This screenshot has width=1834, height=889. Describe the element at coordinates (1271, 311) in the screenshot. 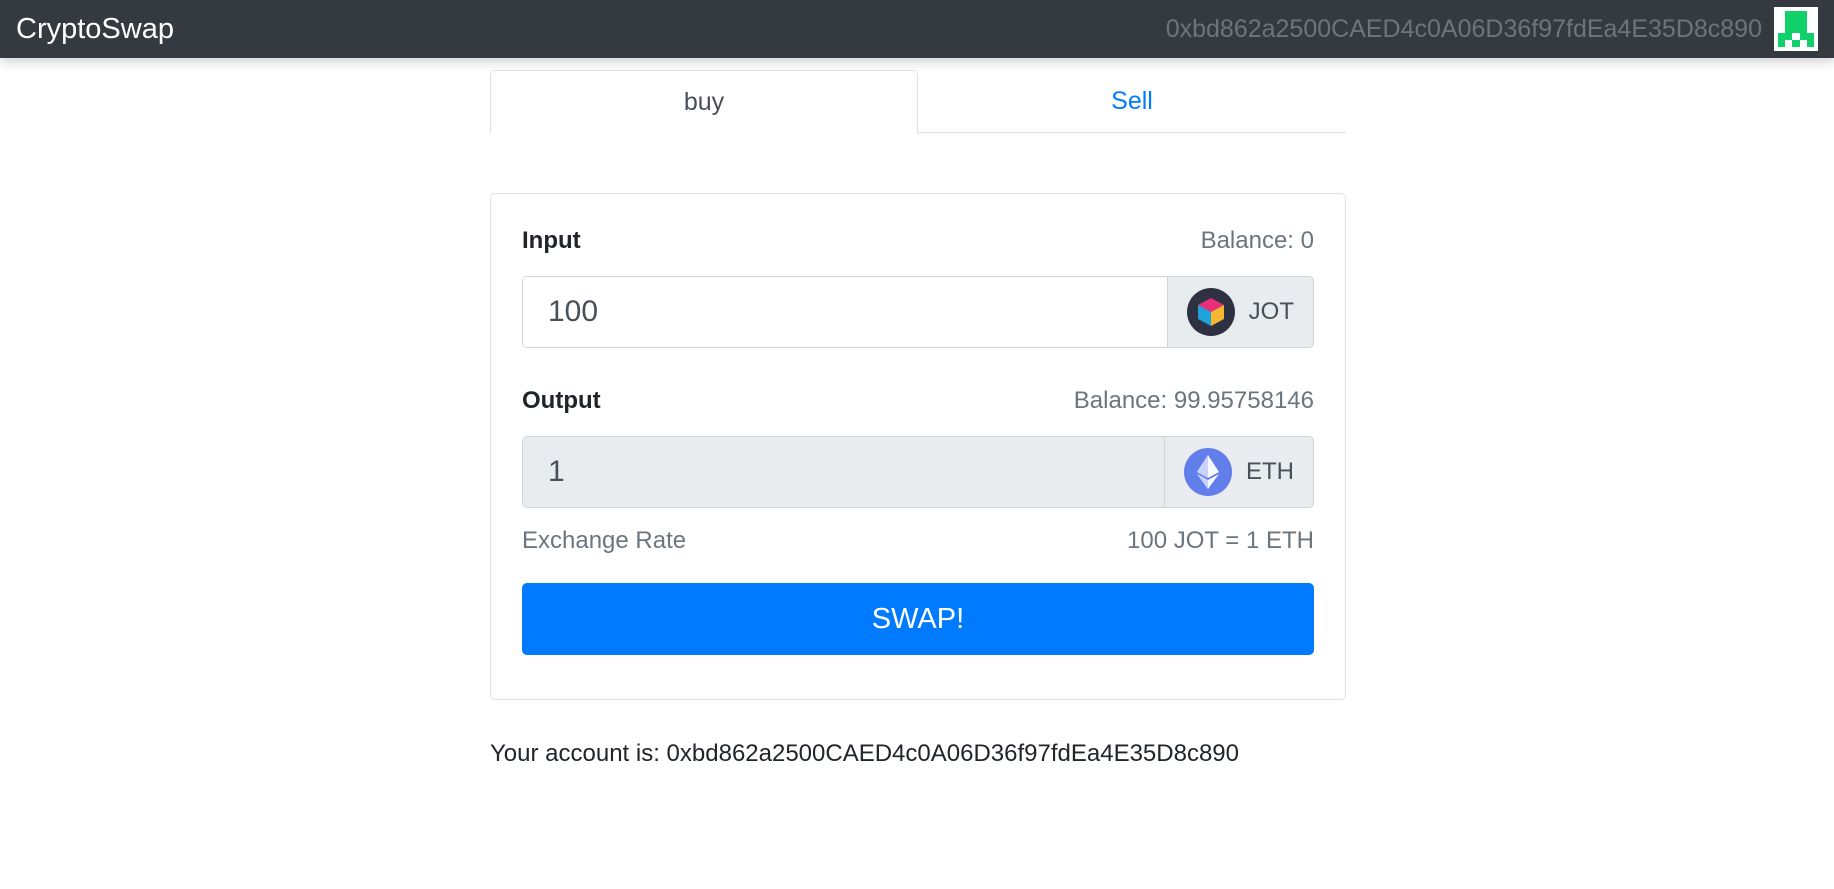

I see `input-token-symbol: JOT` at that location.